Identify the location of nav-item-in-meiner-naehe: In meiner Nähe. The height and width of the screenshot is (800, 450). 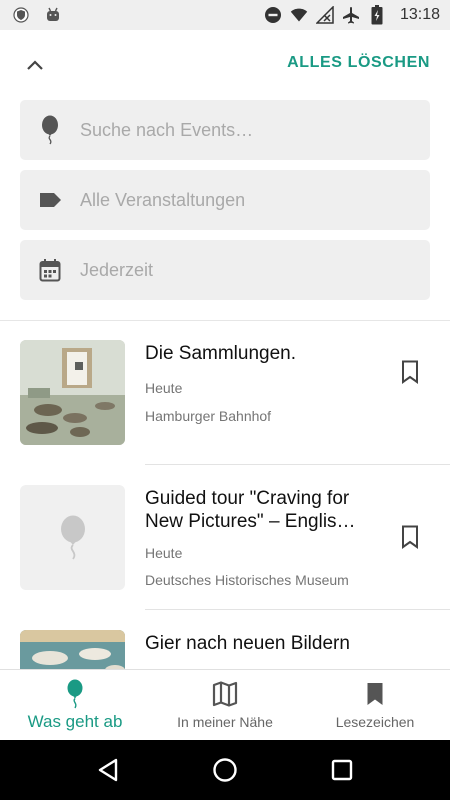
(225, 705).